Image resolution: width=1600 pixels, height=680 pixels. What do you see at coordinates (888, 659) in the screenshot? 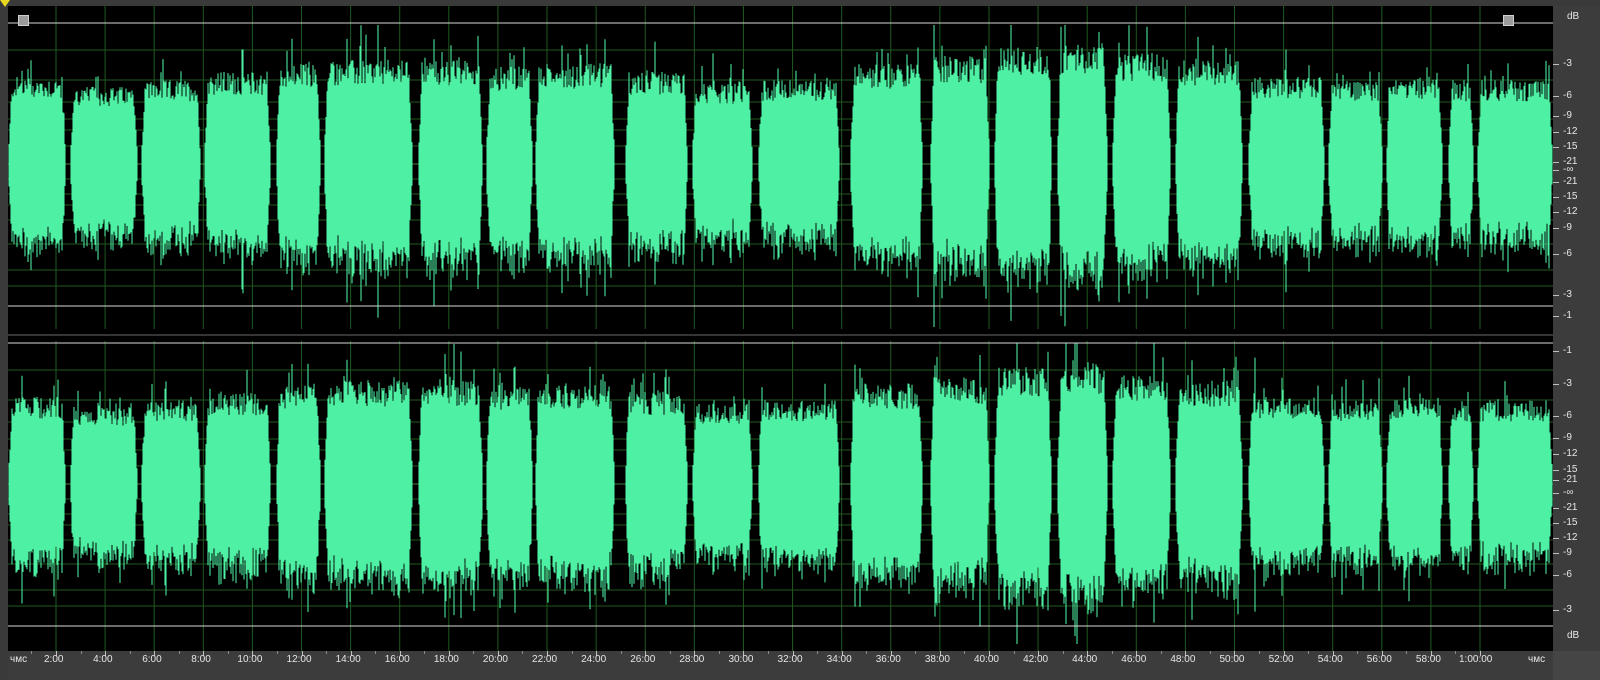
I see `time-label: 36:00` at bounding box center [888, 659].